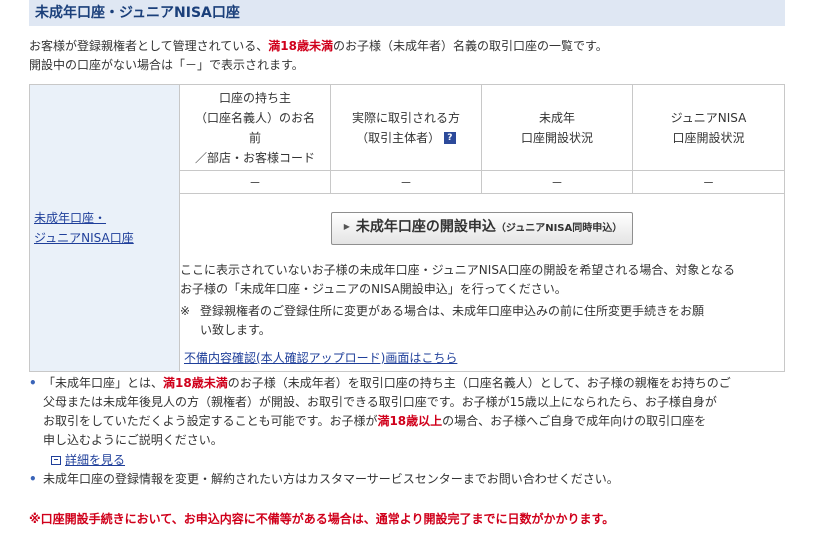  I want to click on header-text: 実際に取引される方, so click(405, 117).